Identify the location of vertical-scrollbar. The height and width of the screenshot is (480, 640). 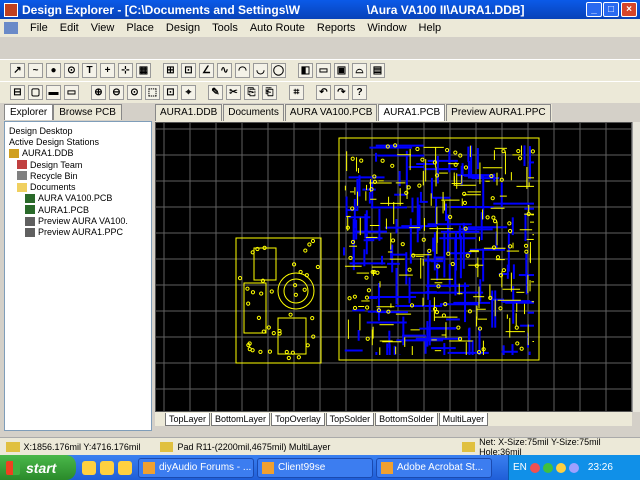
(636, 267).